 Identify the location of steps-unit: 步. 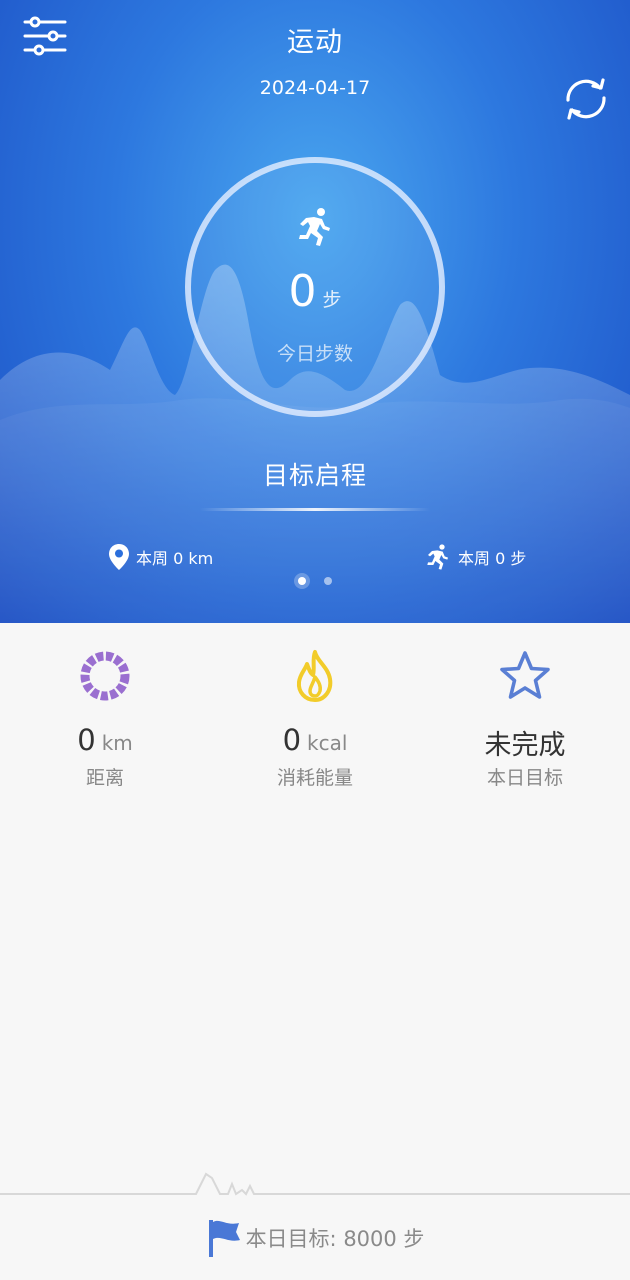
(332, 300).